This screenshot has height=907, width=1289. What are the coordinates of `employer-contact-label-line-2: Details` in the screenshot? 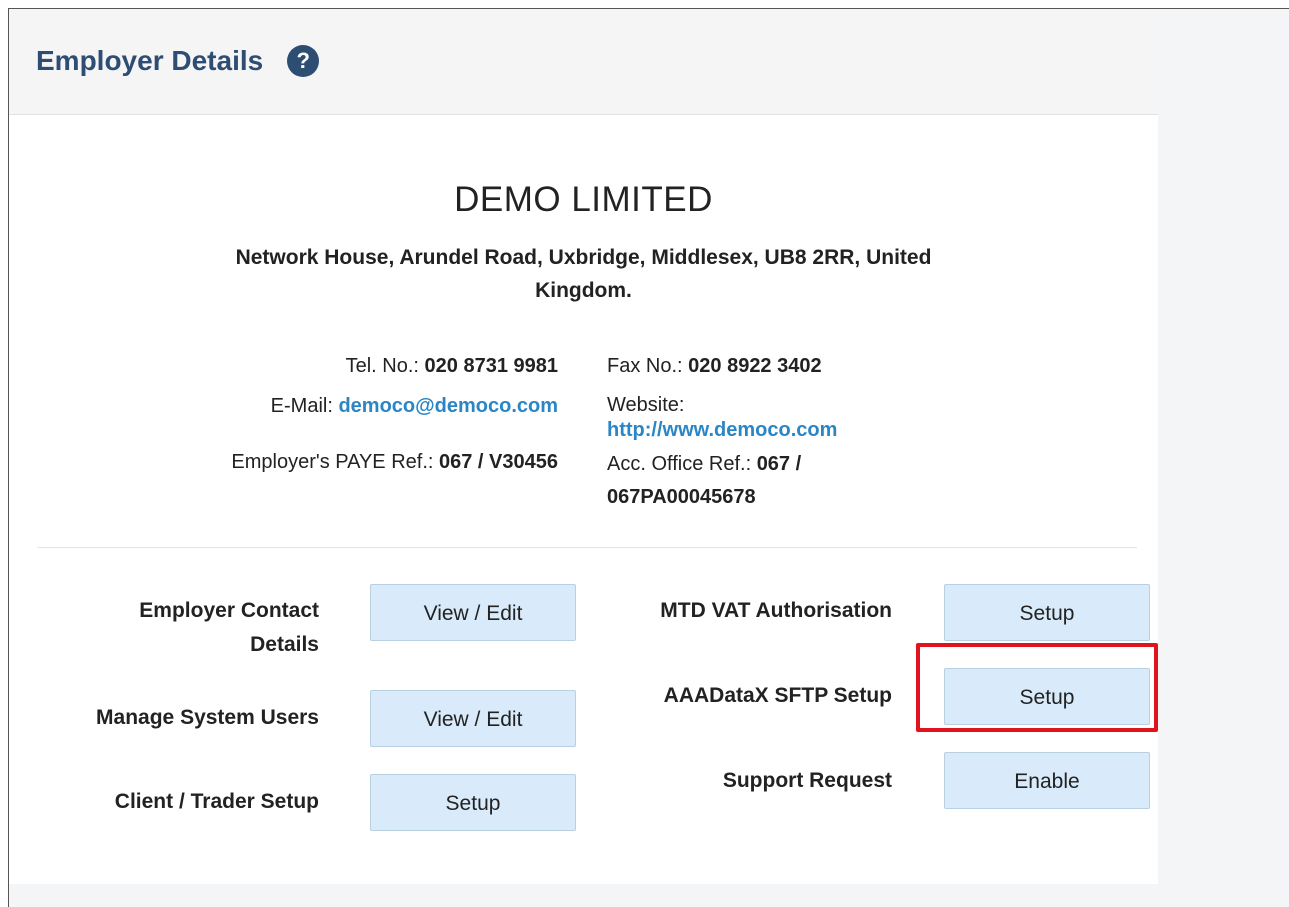 It's located at (284, 644).